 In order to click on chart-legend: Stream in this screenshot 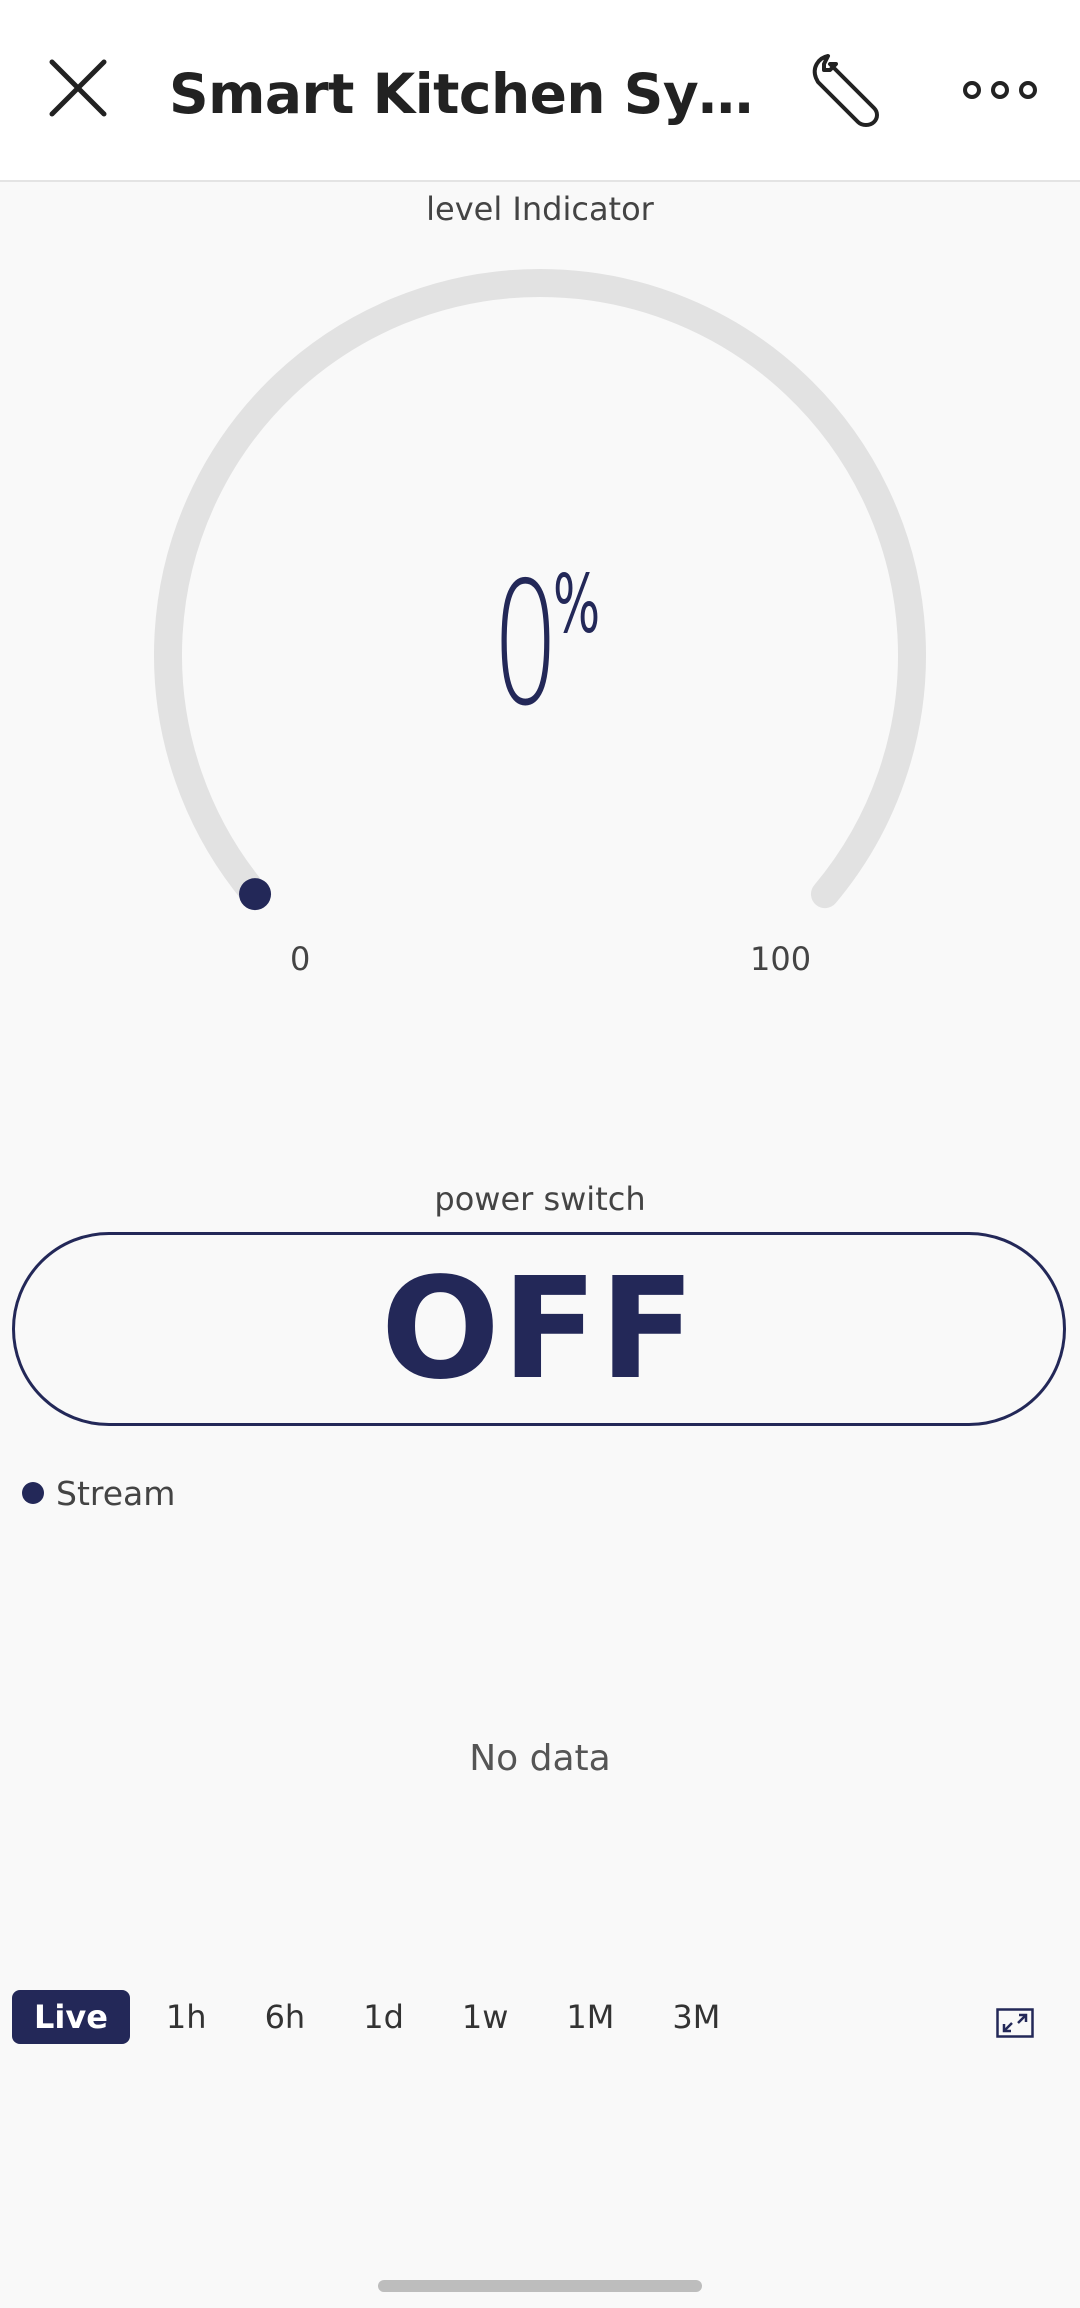, I will do `click(98, 1493)`.